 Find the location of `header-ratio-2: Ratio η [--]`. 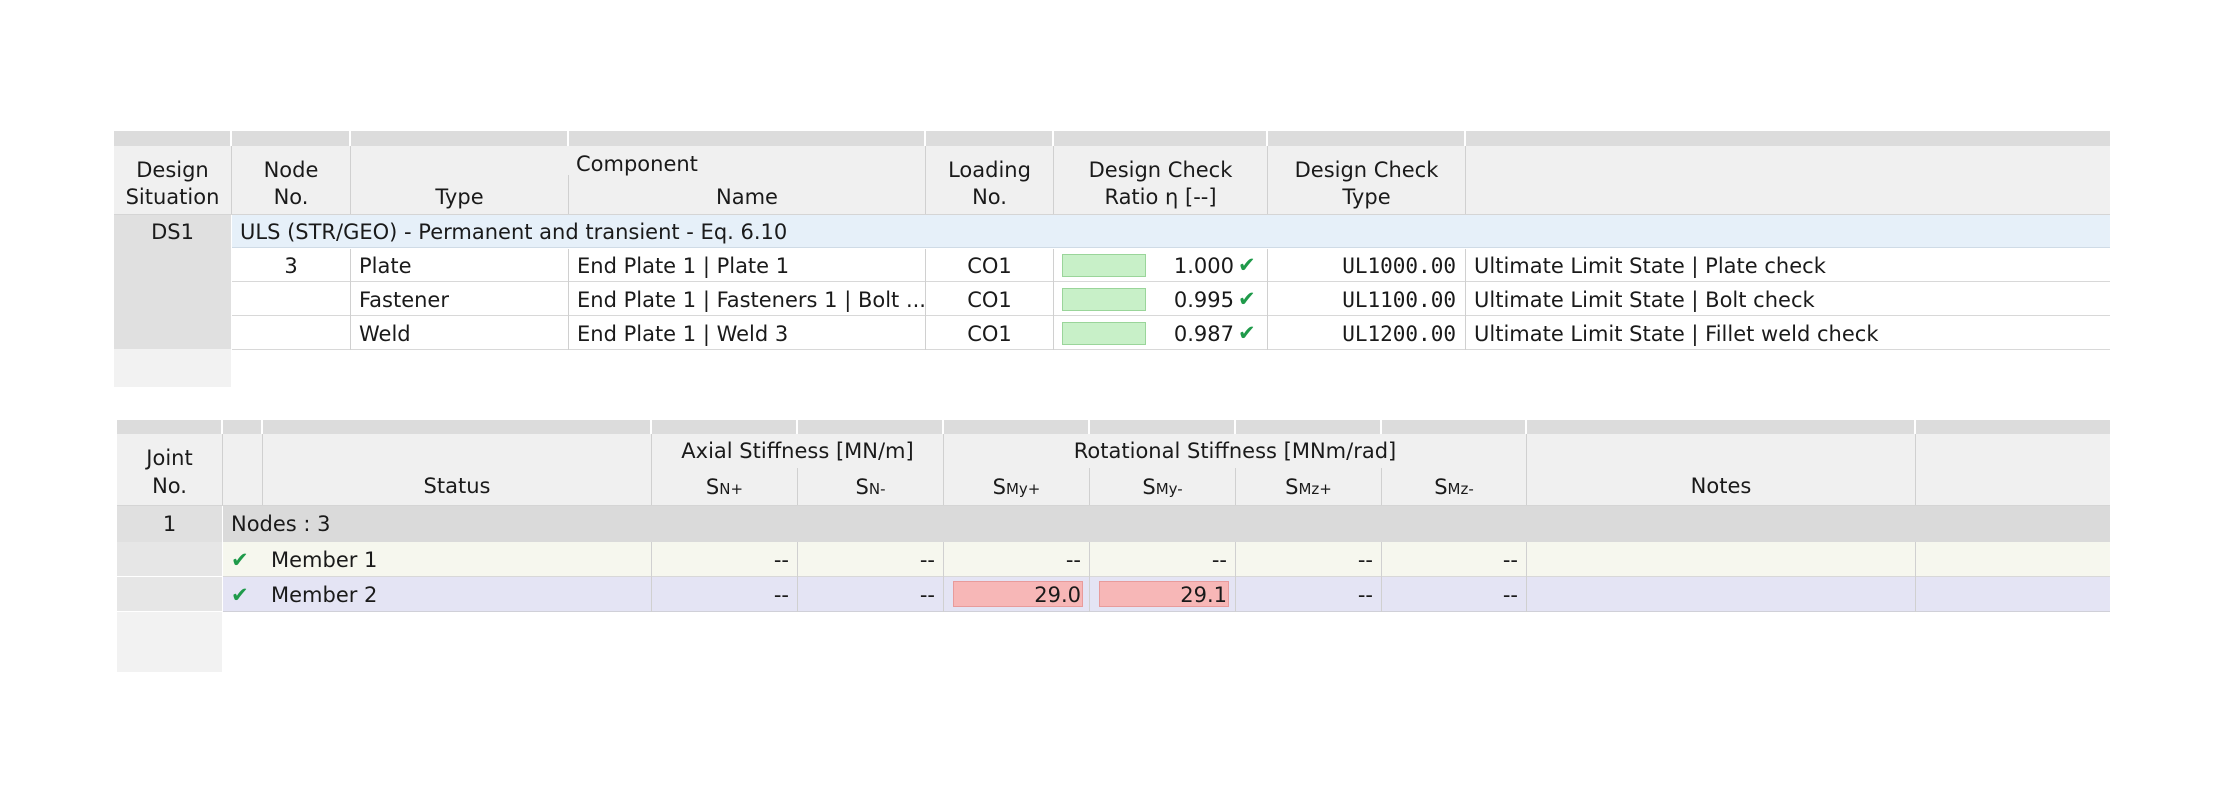

header-ratio-2: Ratio η [--] is located at coordinates (1160, 197).